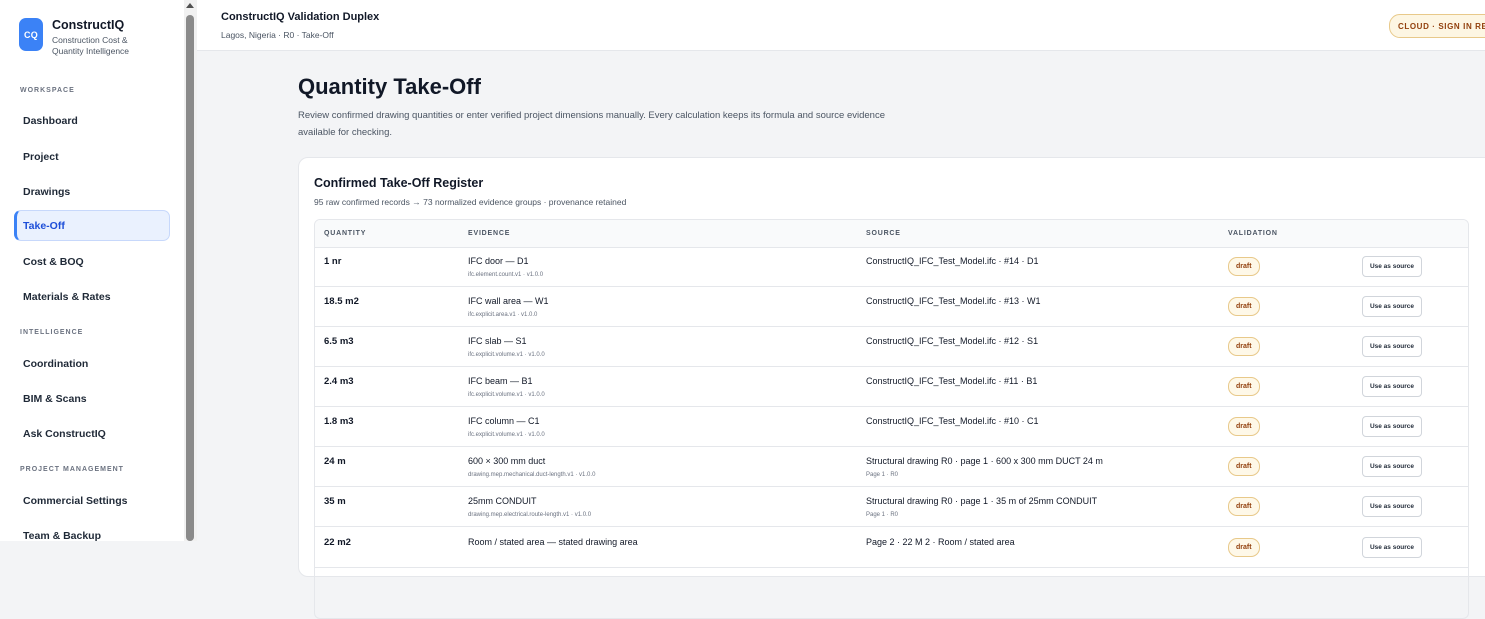  What do you see at coordinates (92, 363) in the screenshot?
I see `sidebar-item-coordination: Coordination` at bounding box center [92, 363].